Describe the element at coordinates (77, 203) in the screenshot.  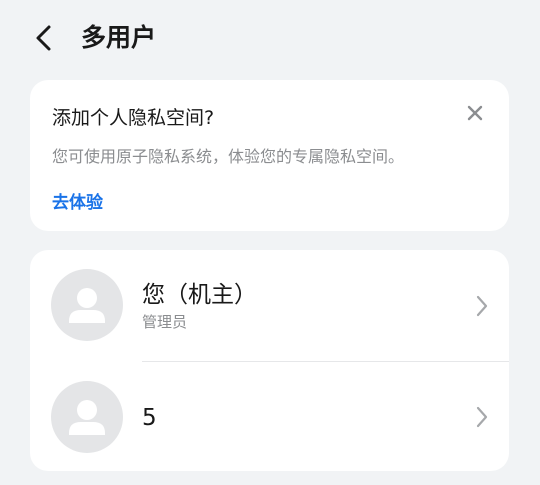
I see `try-it-link: 去体验` at that location.